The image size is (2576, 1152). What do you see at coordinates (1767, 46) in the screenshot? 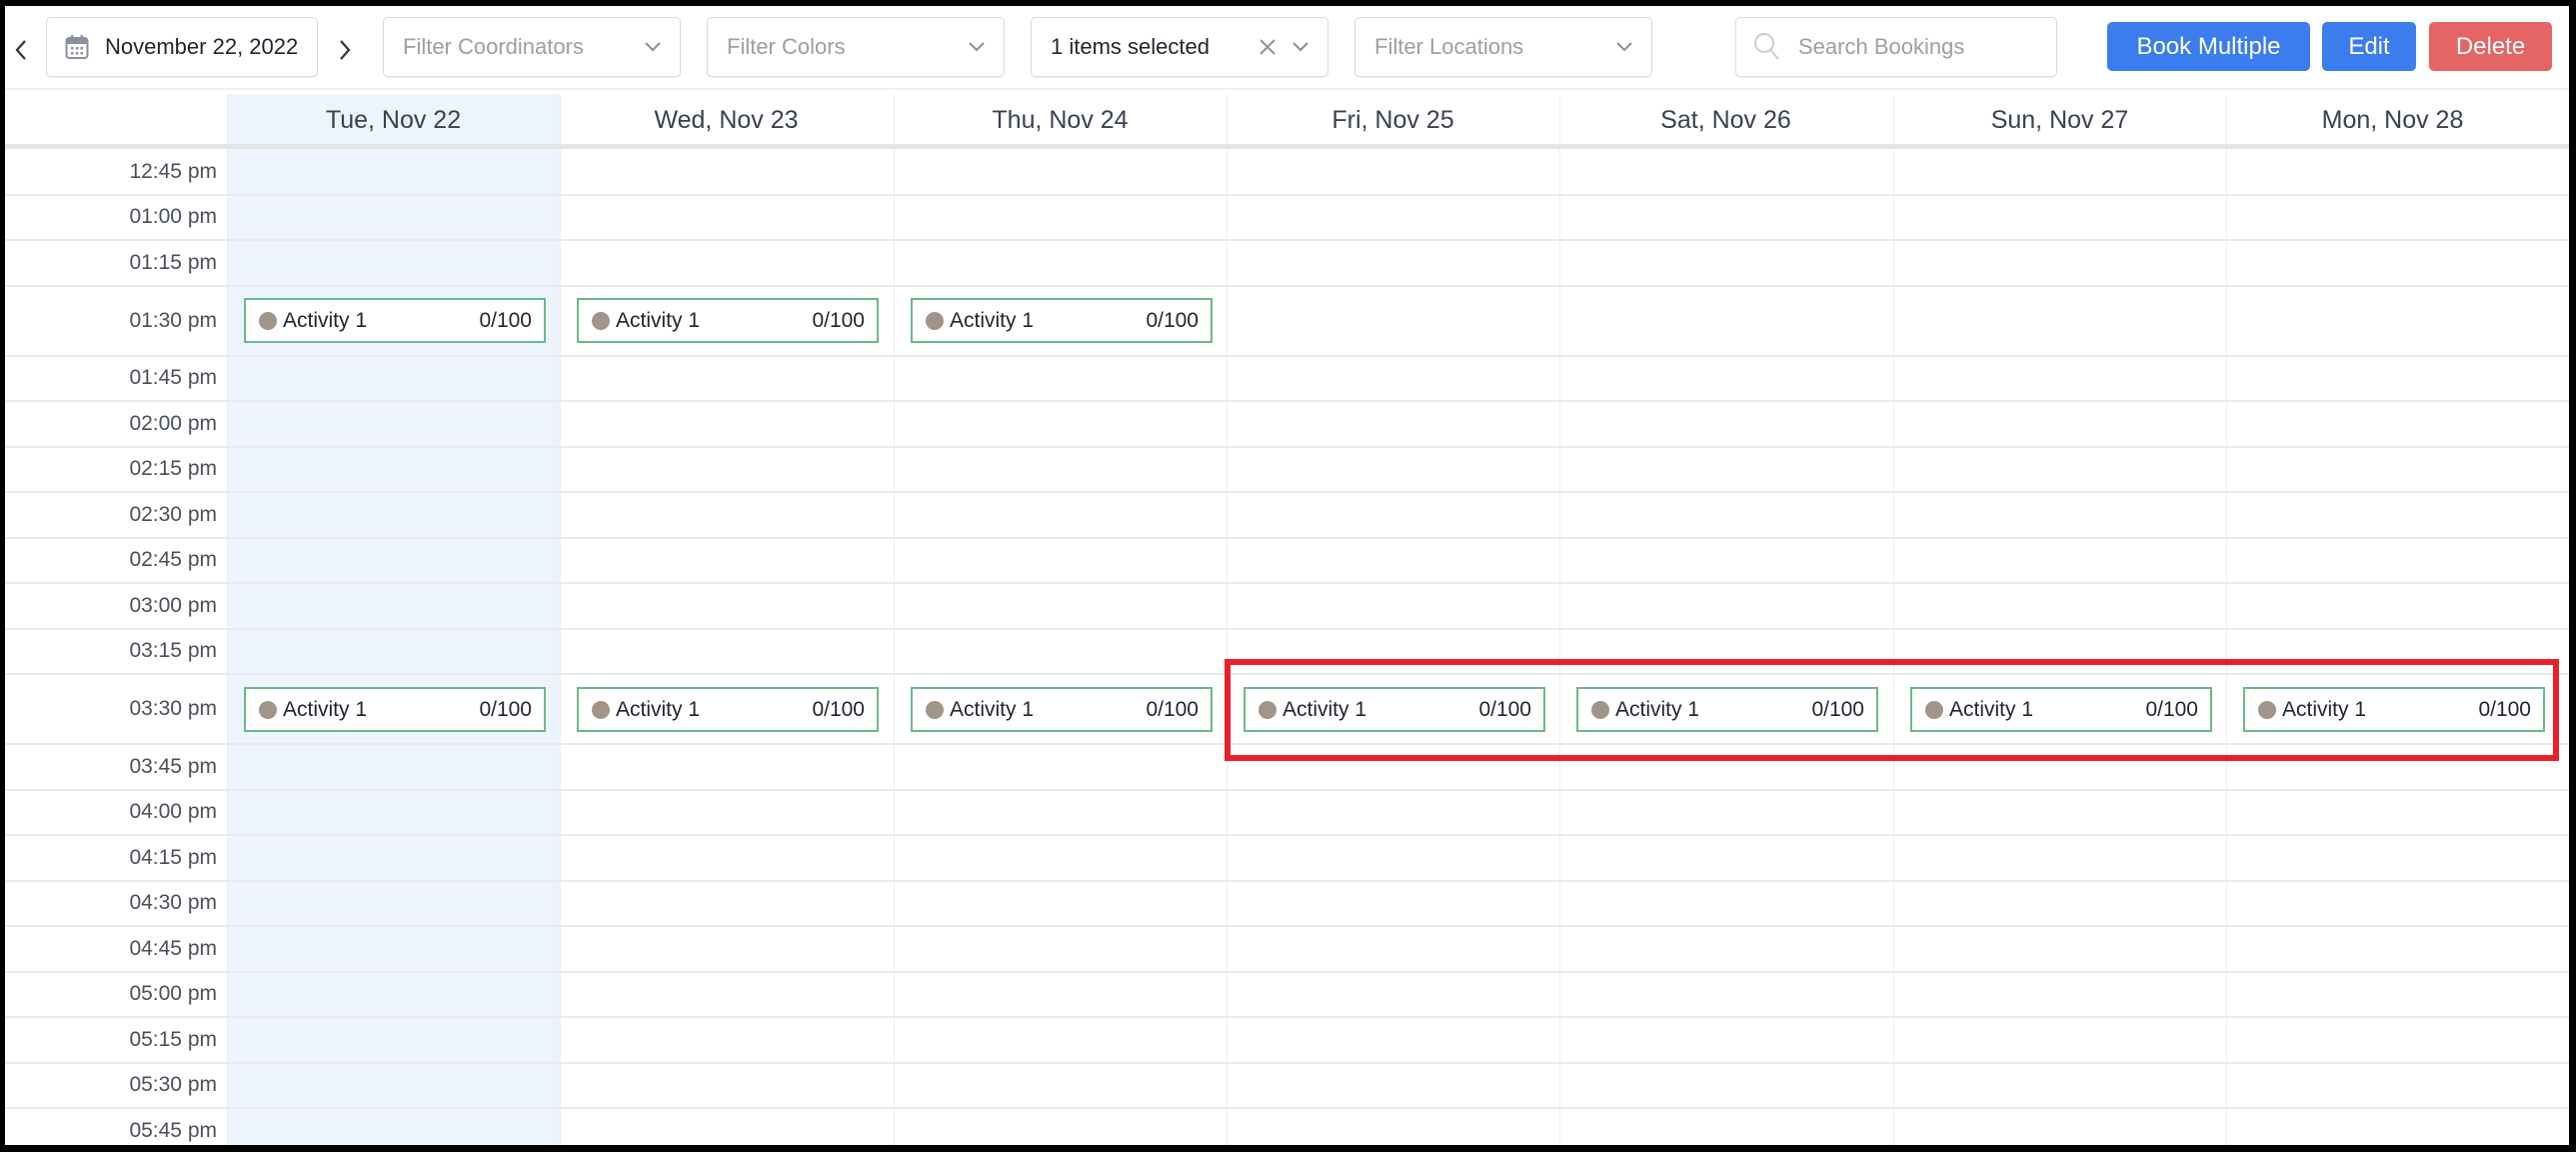
I see `search-icon` at bounding box center [1767, 46].